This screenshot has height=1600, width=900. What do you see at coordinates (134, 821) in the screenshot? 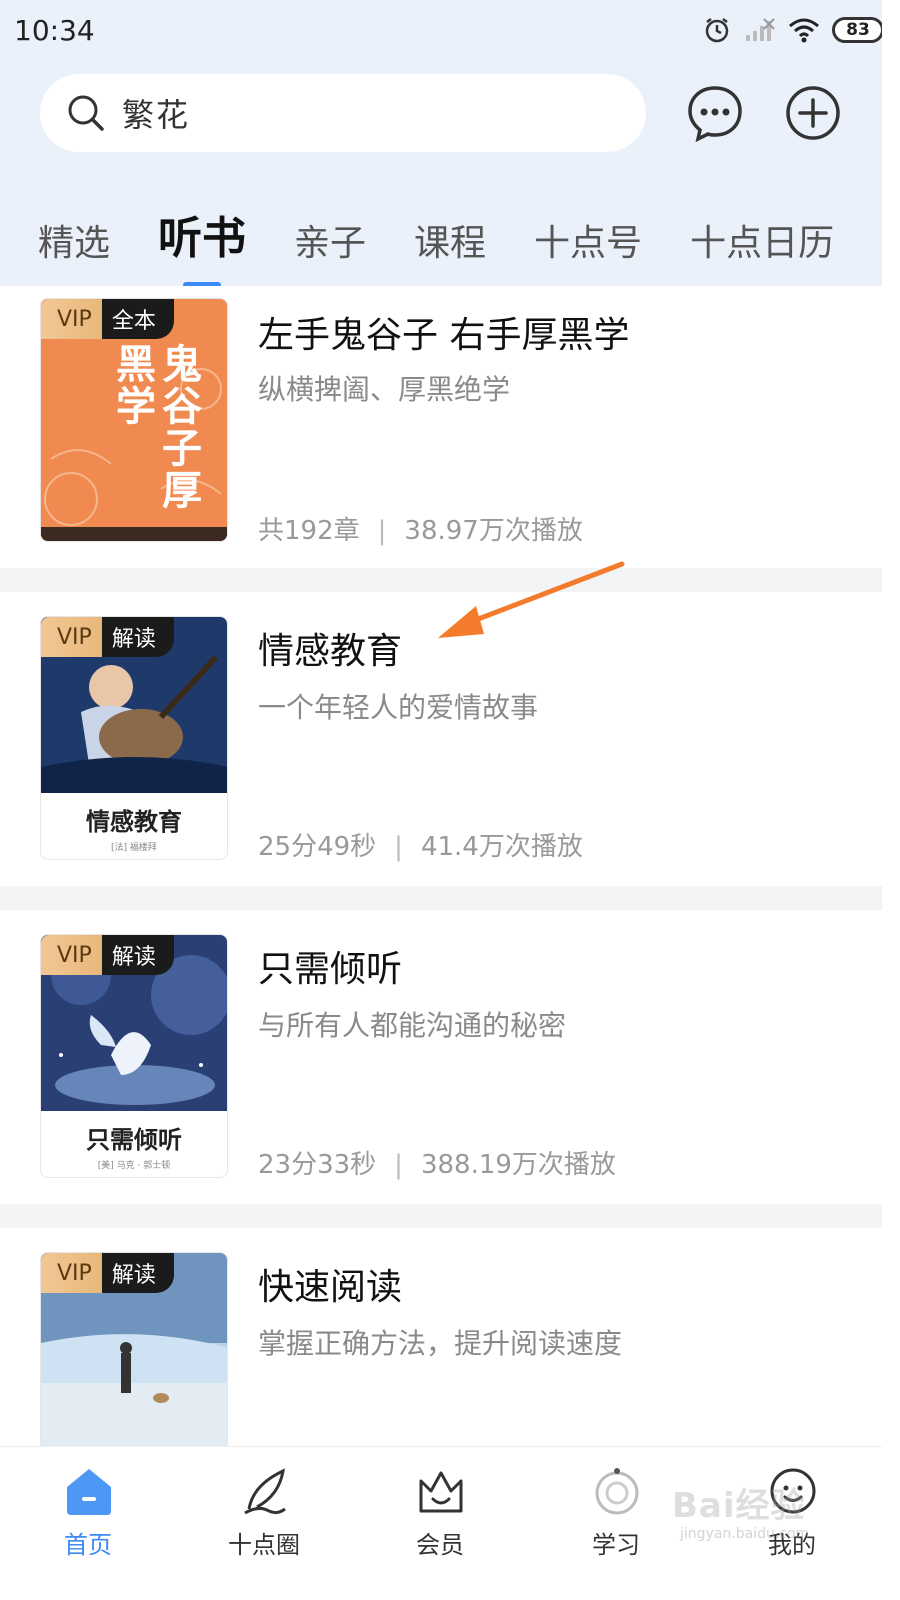
I see `cover-title: 情感教育` at bounding box center [134, 821].